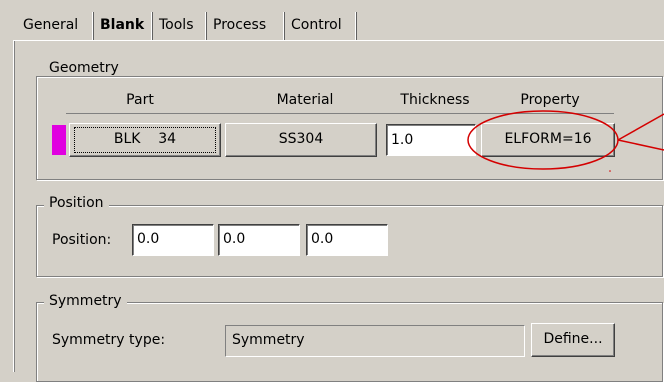  Describe the element at coordinates (85, 301) in the screenshot. I see `symmetry-group-title: Symmetry` at that location.